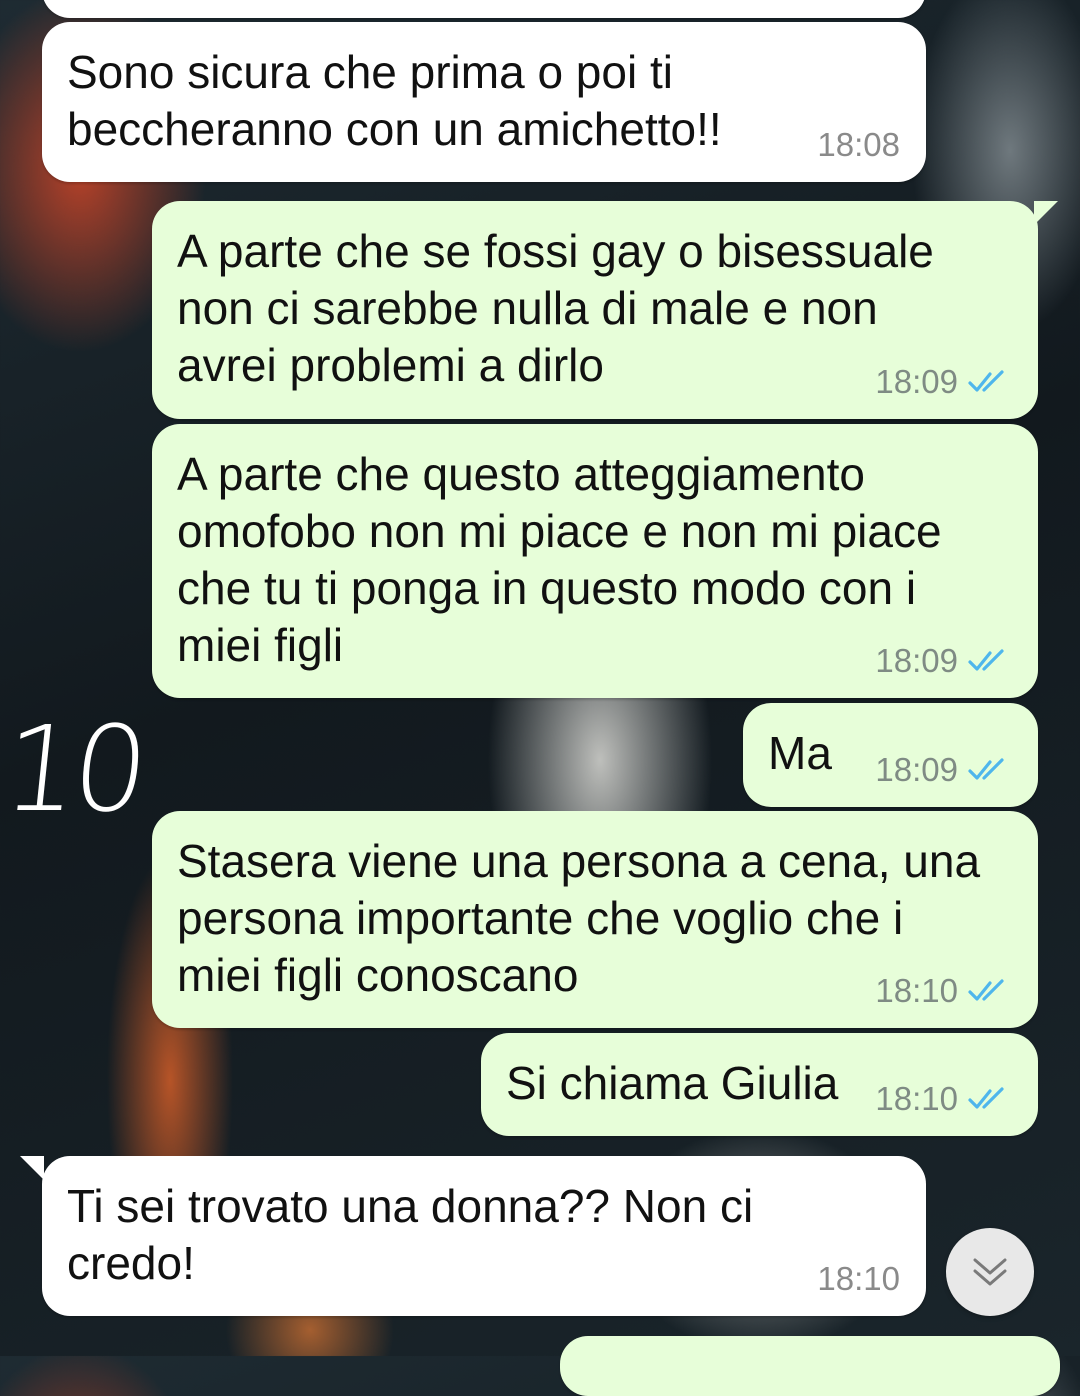 The width and height of the screenshot is (1080, 1396). I want to click on message-bubble-outgoing: Ma 18:09, so click(890, 755).